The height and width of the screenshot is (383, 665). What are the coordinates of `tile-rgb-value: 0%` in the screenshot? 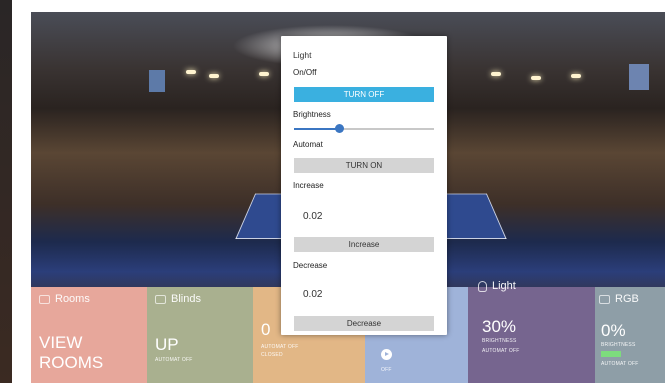 It's located at (613, 331).